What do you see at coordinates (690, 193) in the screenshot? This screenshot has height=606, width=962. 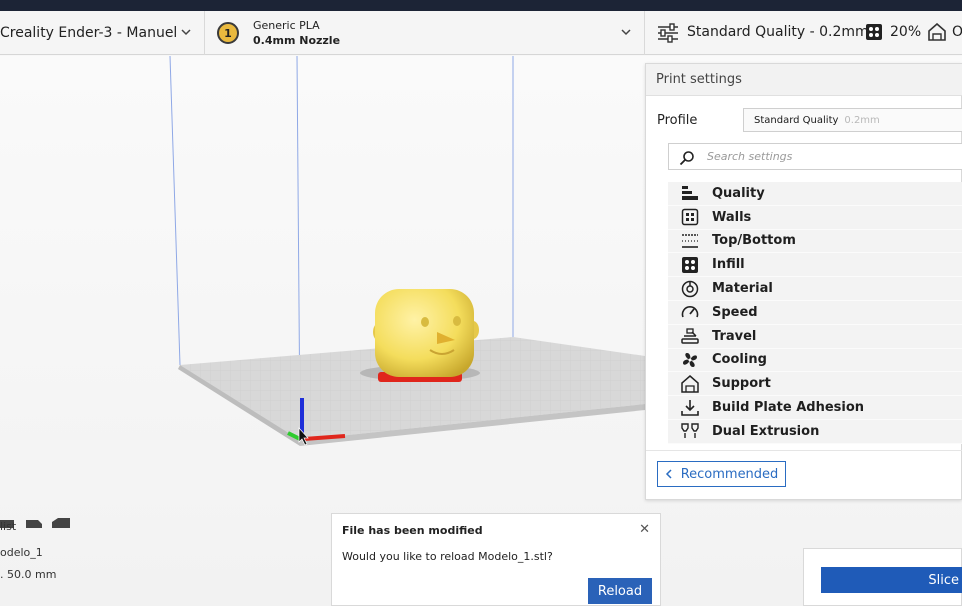 I see `quality-icon` at bounding box center [690, 193].